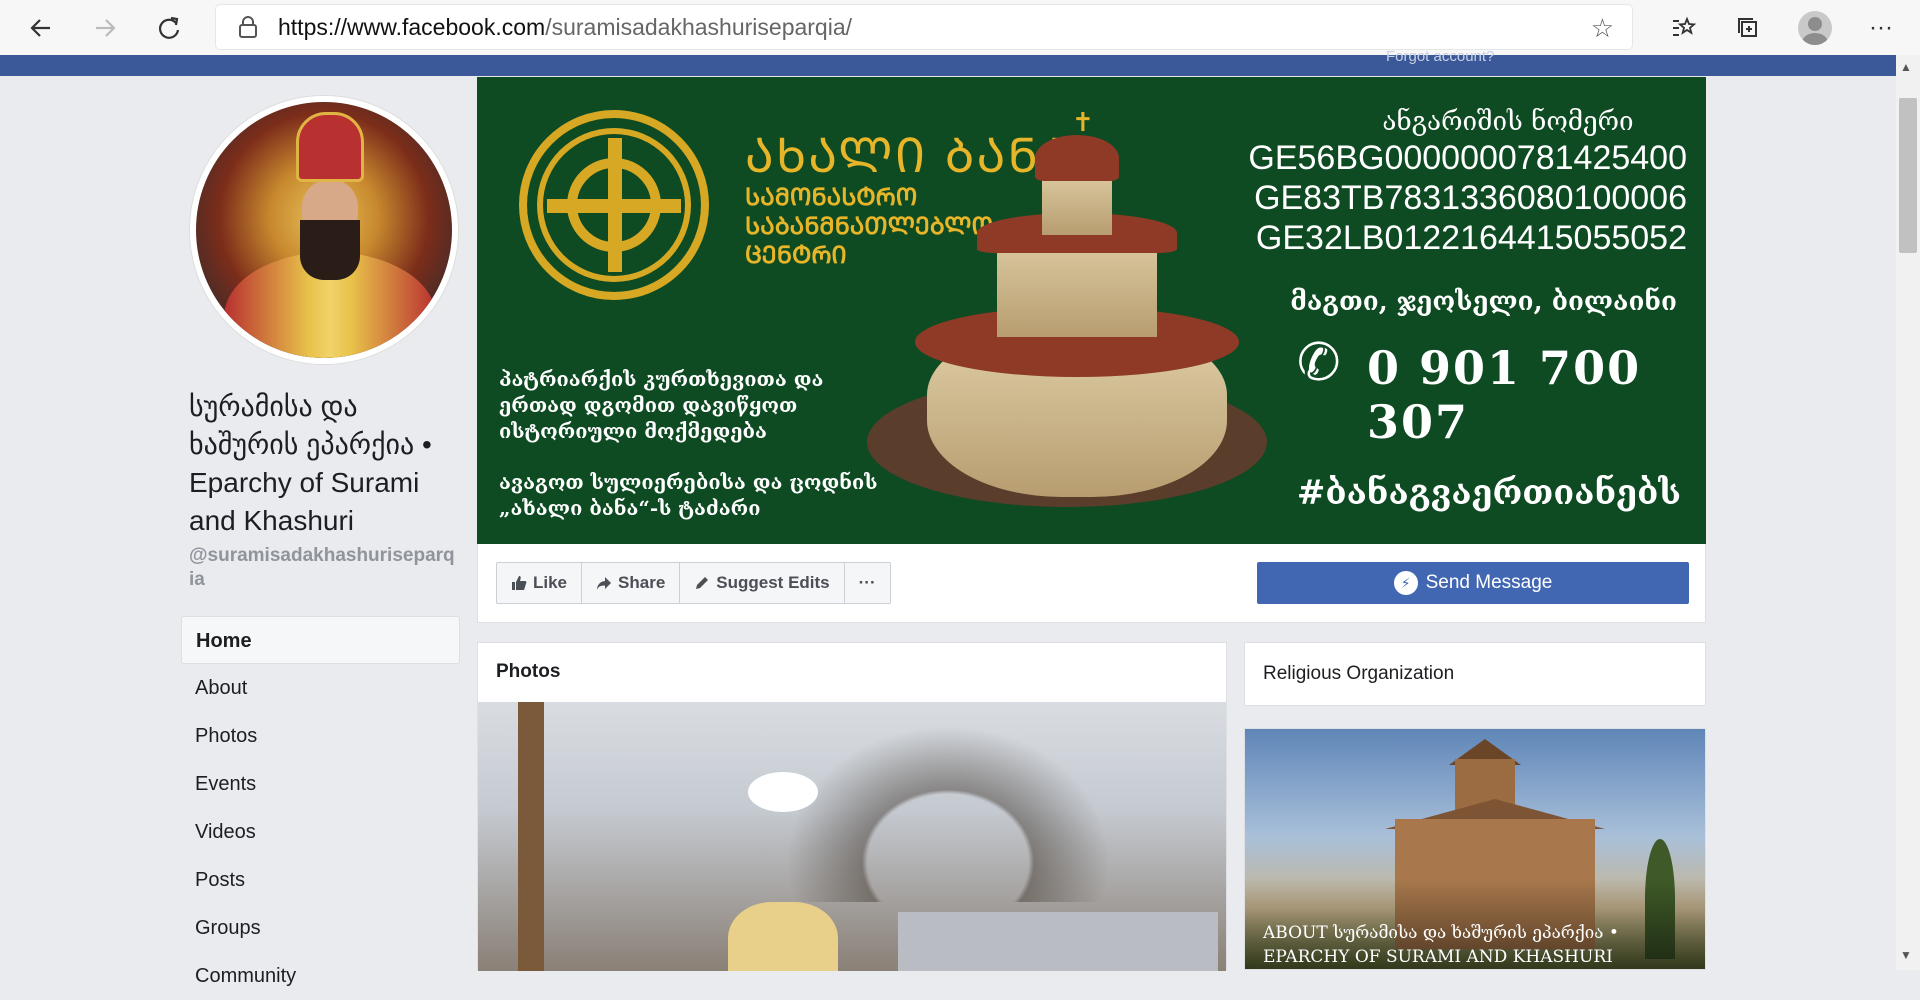 Image resolution: width=1920 pixels, height=1000 pixels. I want to click on share-button: Share, so click(631, 583).